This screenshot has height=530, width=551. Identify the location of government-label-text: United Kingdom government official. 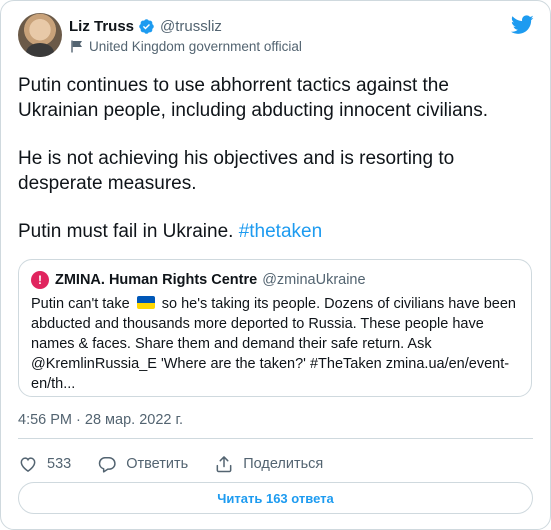
(195, 46).